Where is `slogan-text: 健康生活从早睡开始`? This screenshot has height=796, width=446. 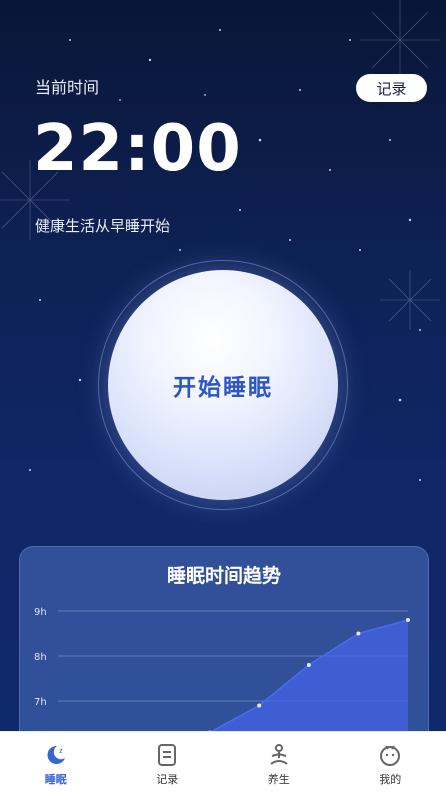 slogan-text: 健康生活从早睡开始 is located at coordinates (103, 226).